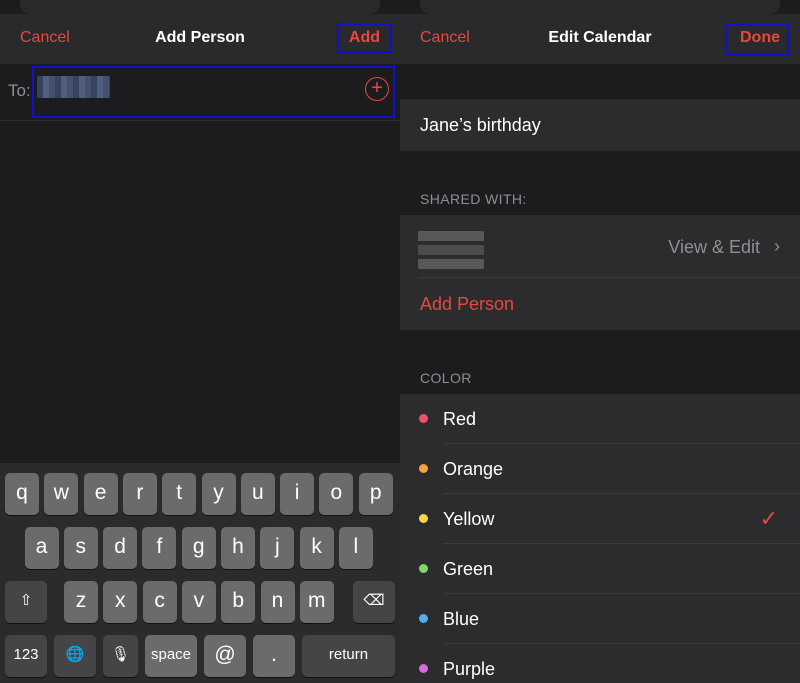 The image size is (800, 683). Describe the element at coordinates (446, 378) in the screenshot. I see `color-header: COLOR` at that location.